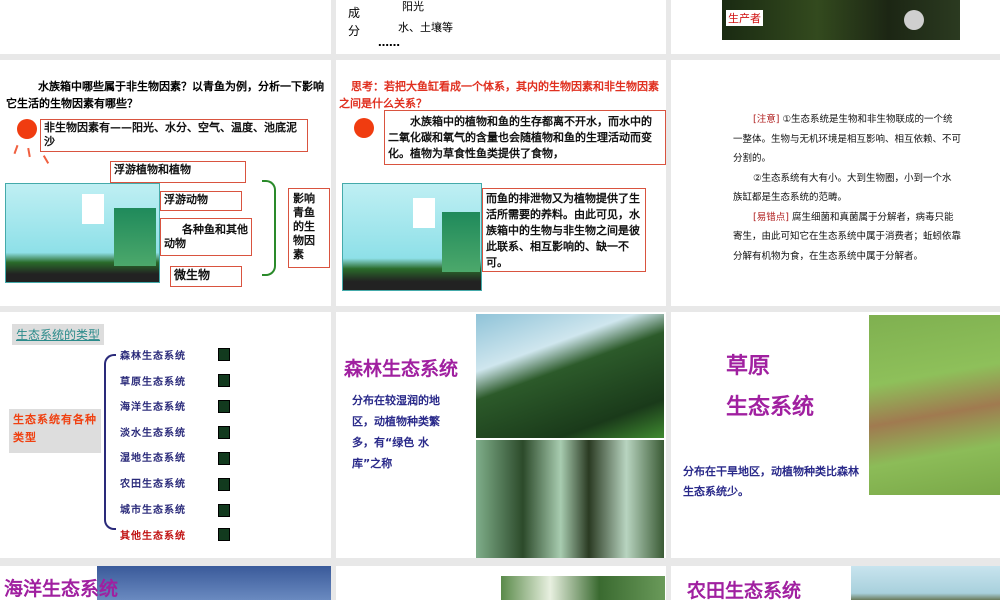 This screenshot has height=600, width=1000. I want to click on slide-3: 生产者, so click(835, 27).